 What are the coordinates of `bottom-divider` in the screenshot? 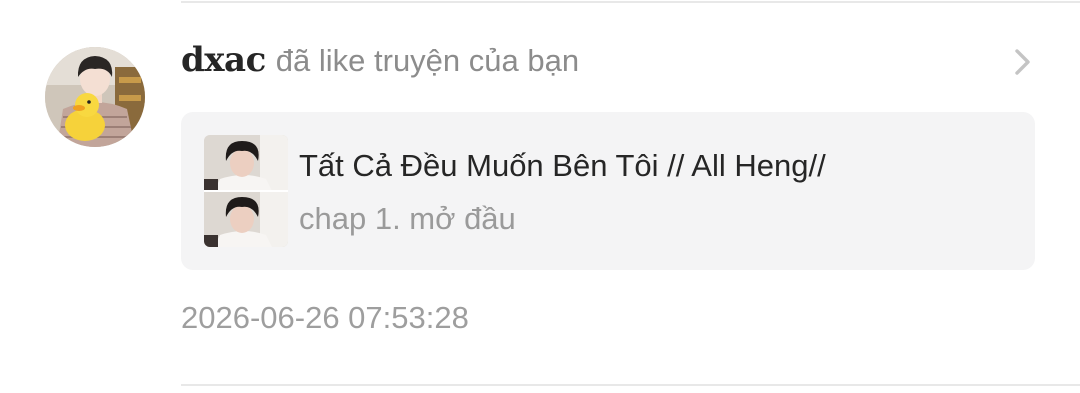 It's located at (630, 385).